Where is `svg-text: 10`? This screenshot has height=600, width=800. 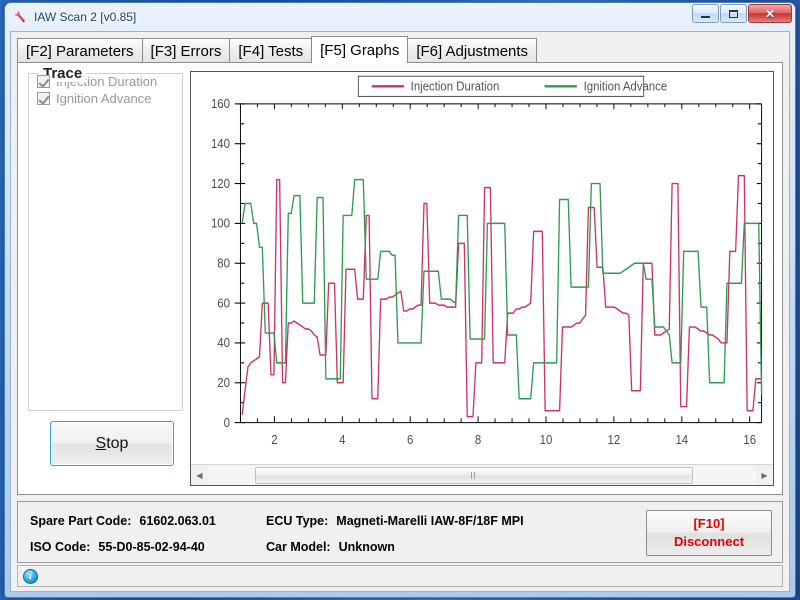 svg-text: 10 is located at coordinates (546, 439).